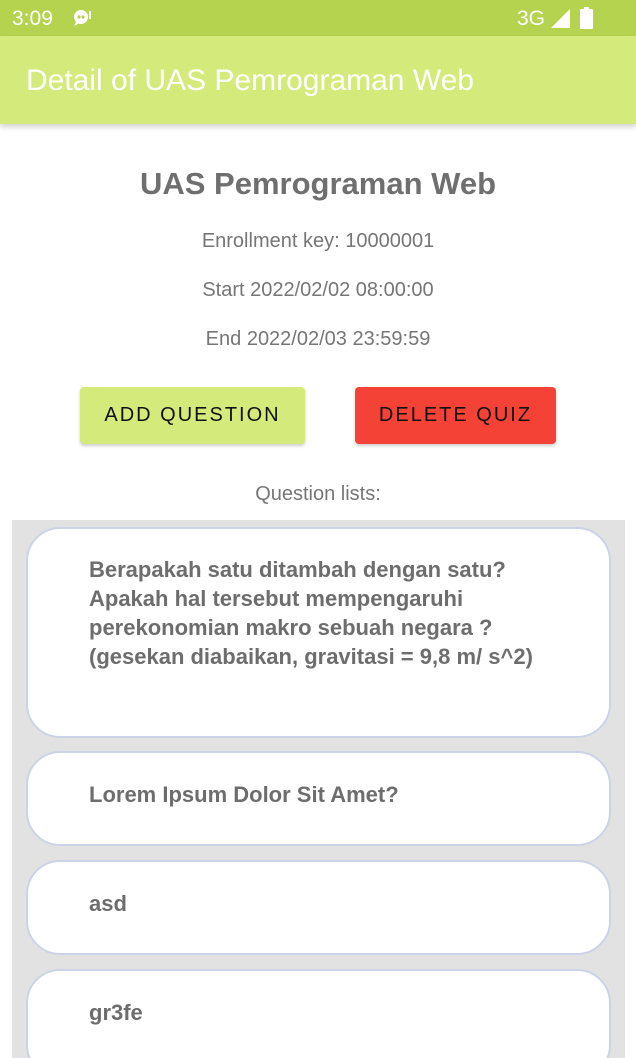  I want to click on start-time: Start 2022/02/02 08:00:00, so click(318, 290).